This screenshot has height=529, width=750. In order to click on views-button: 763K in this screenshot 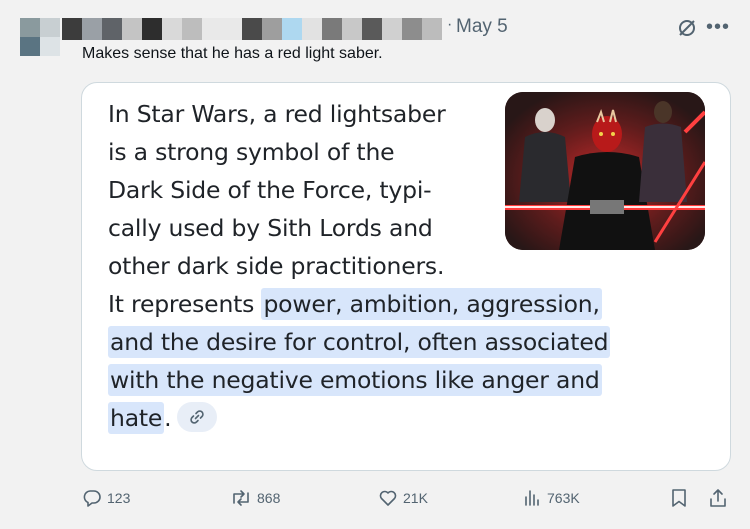, I will do `click(552, 498)`.